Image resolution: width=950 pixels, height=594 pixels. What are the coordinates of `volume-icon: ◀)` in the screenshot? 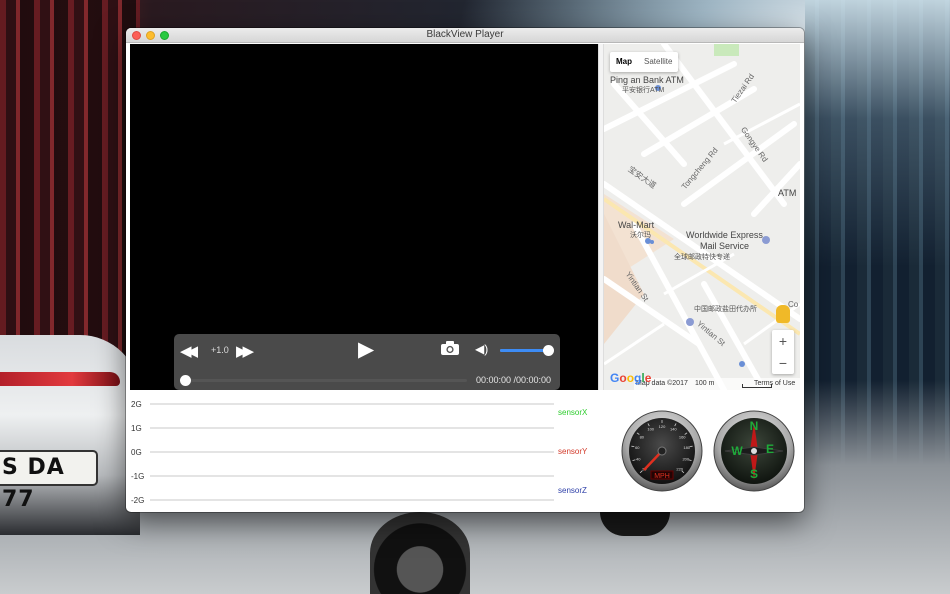 It's located at (481, 349).